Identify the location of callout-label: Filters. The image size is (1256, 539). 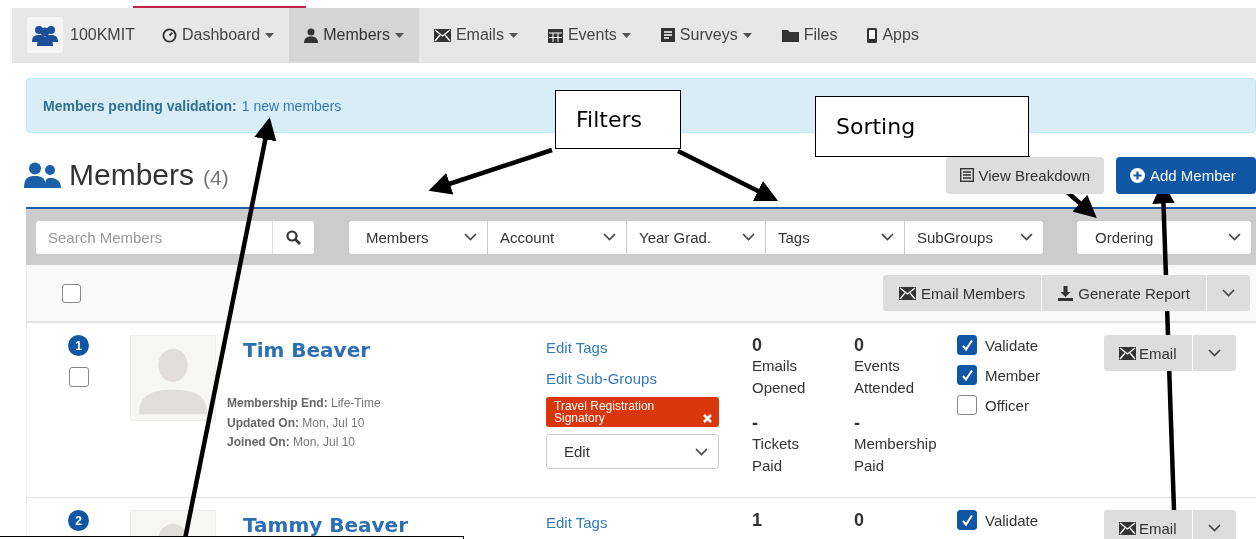
(618, 119).